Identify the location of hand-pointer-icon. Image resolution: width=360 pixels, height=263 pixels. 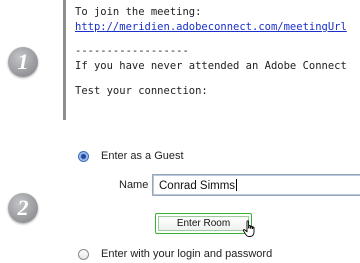
(248, 228).